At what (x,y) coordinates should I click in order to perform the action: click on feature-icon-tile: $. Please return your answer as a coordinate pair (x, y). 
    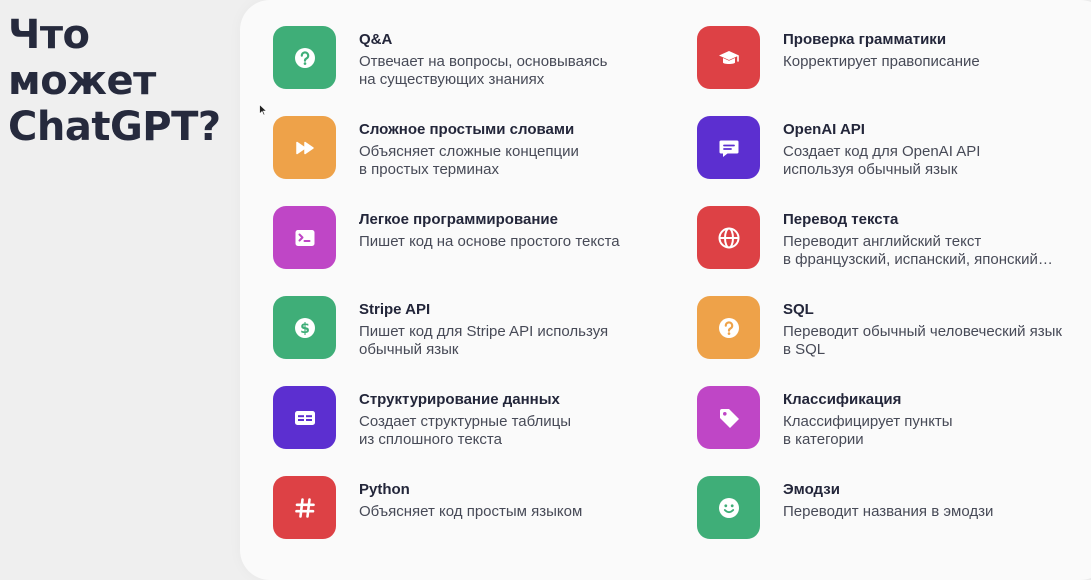
    Looking at the image, I should click on (304, 327).